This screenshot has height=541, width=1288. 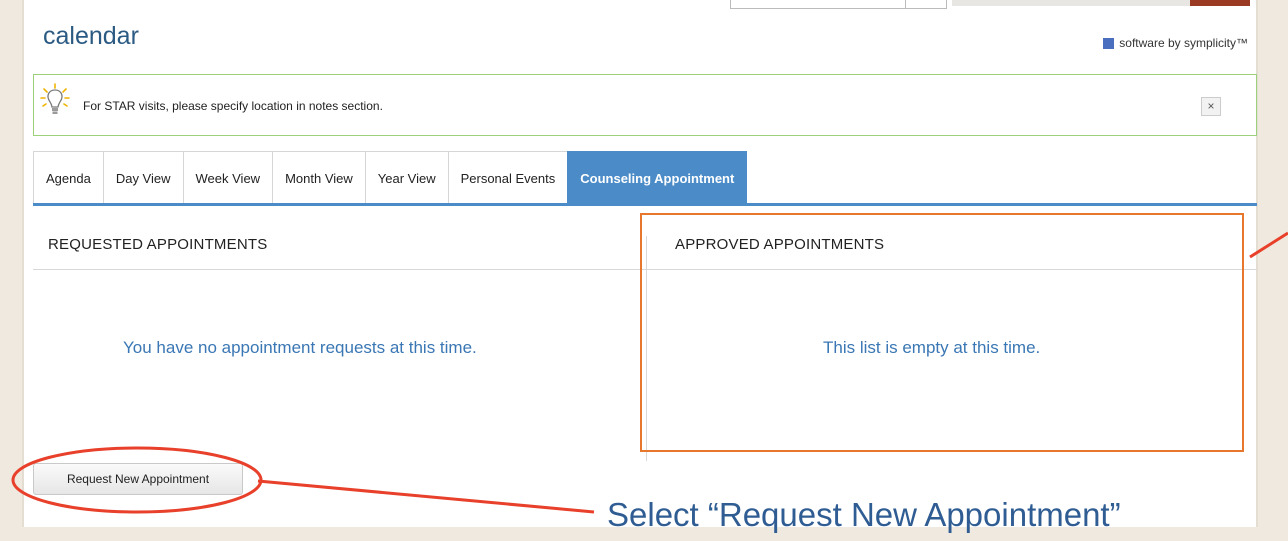 I want to click on tab-year-view: Year View, so click(x=406, y=177).